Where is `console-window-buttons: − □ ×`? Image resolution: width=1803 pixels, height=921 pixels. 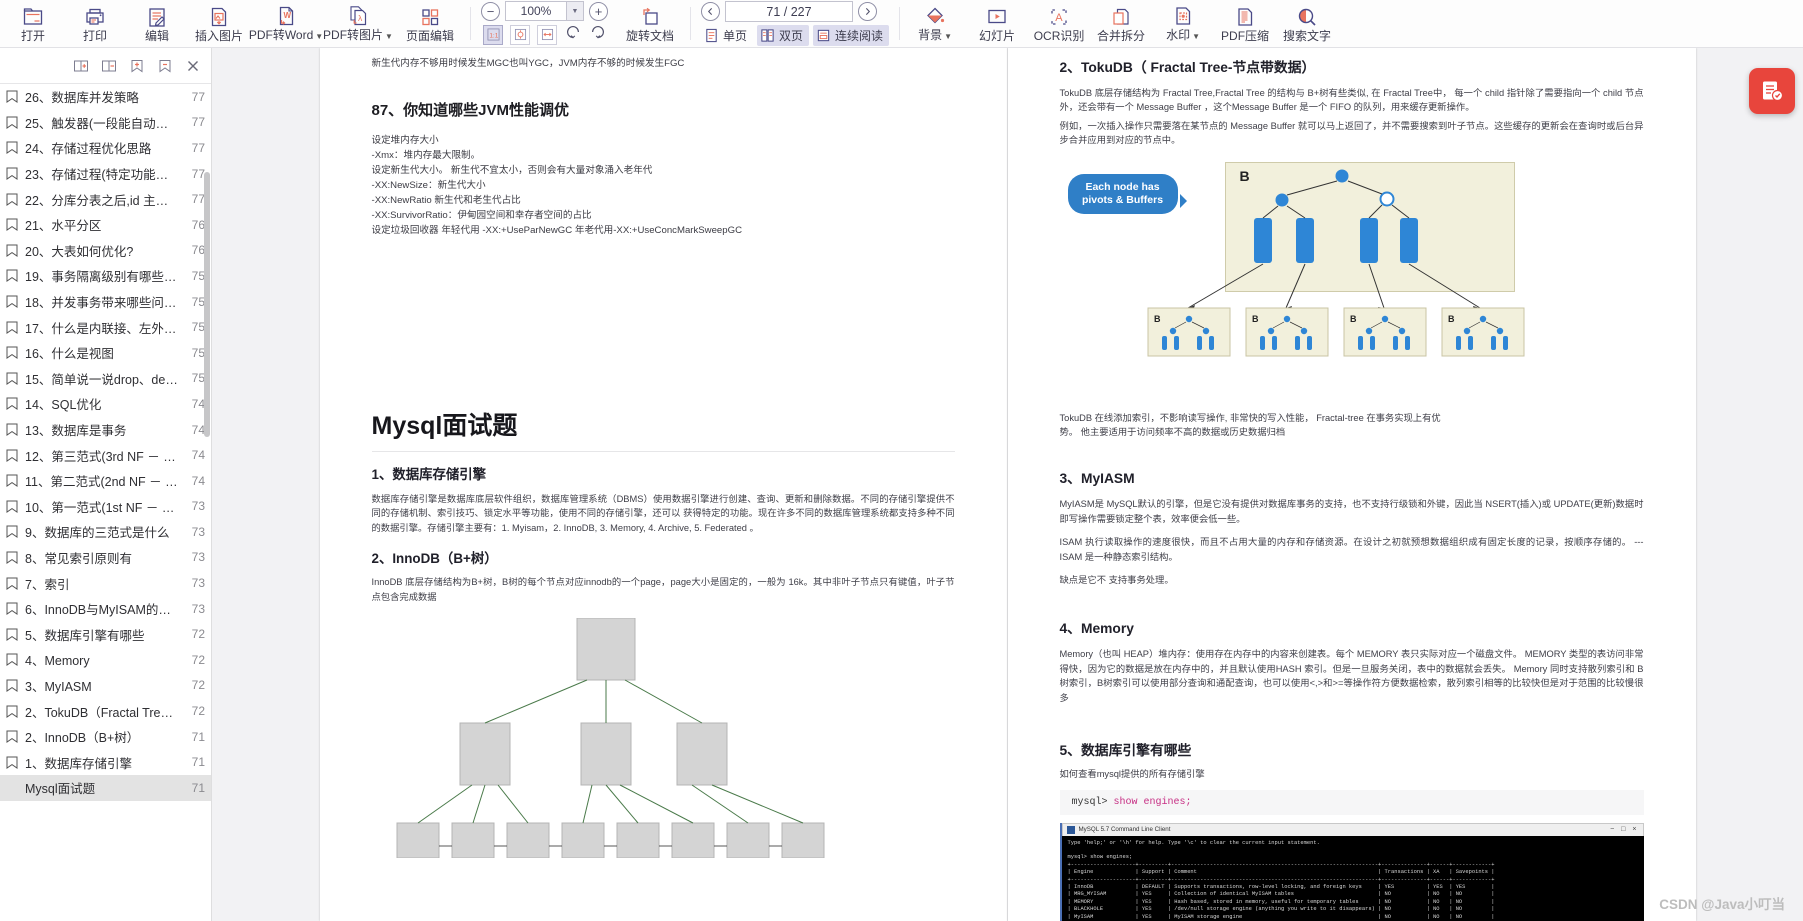
console-window-buttons: − □ × is located at coordinates (1624, 829).